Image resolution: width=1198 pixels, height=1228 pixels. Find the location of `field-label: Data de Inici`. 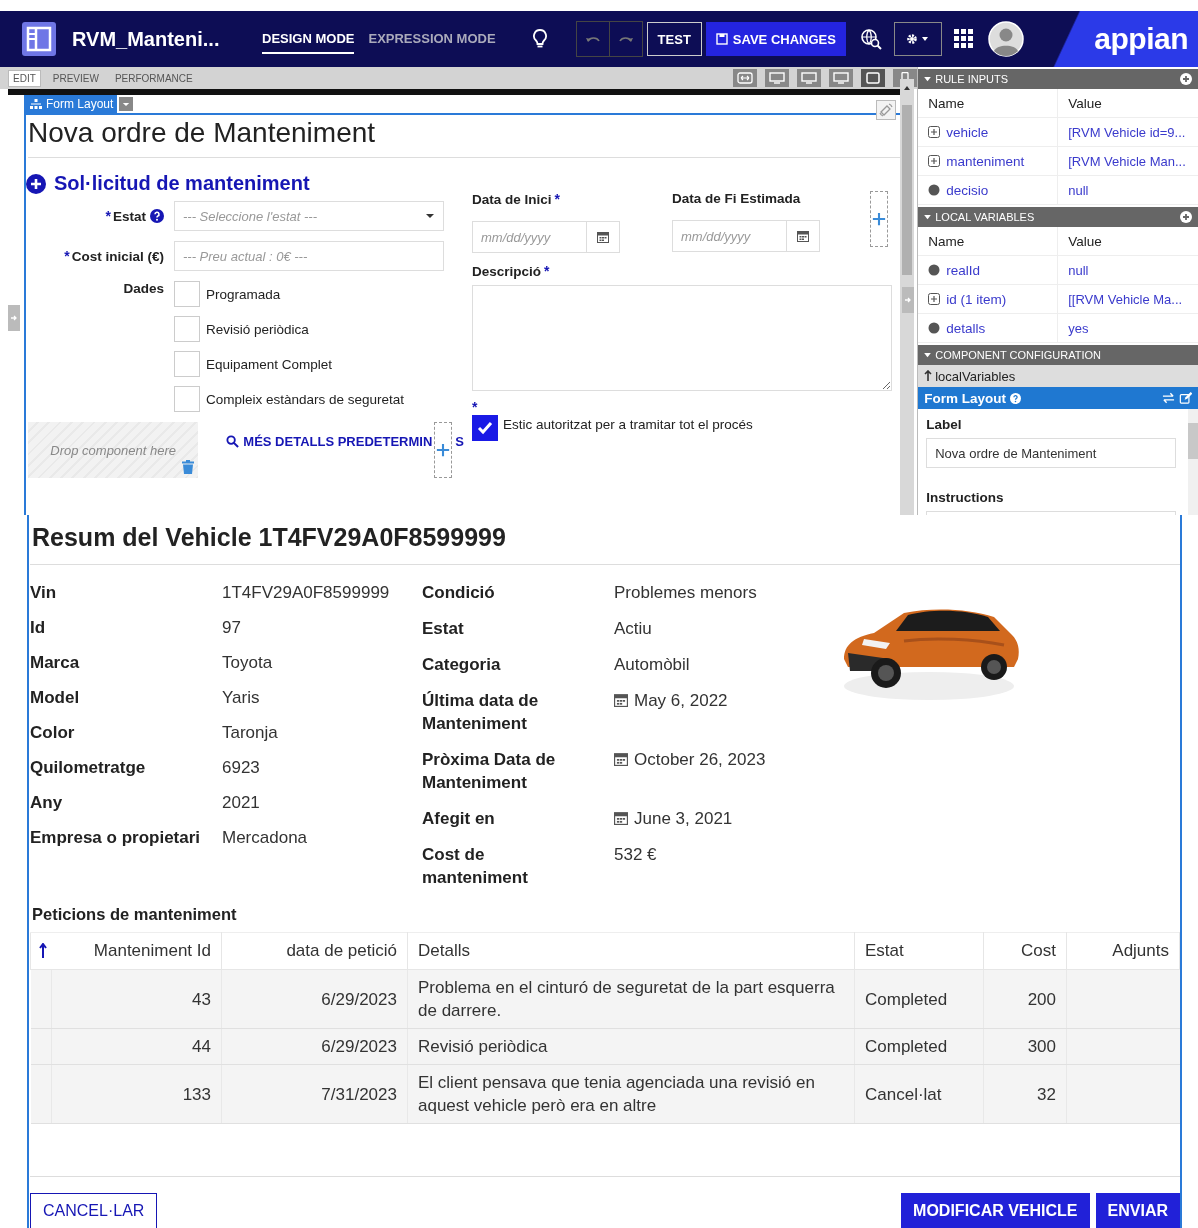

field-label: Data de Inici is located at coordinates (512, 199).